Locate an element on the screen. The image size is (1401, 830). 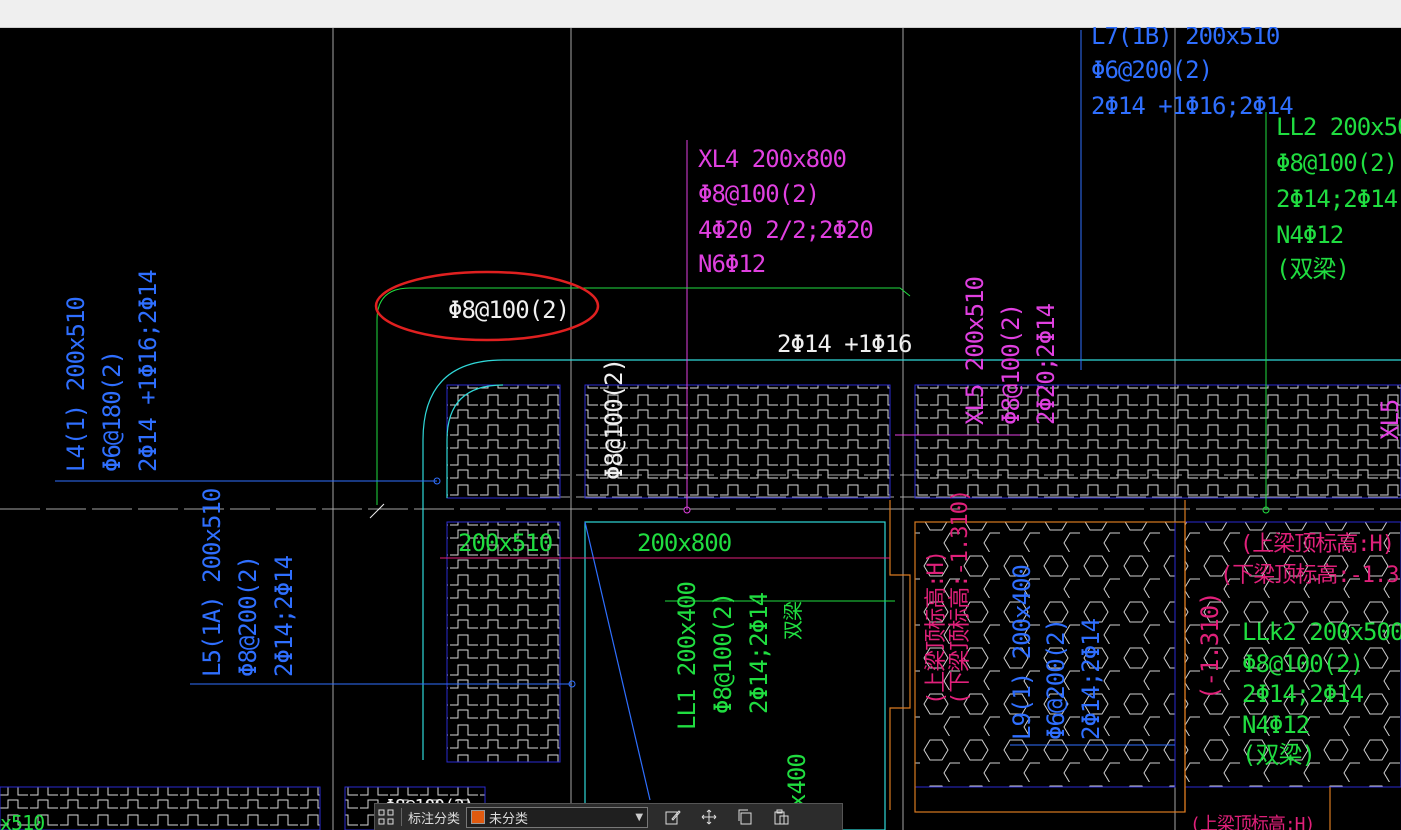
xl4-line2: Φ8@100(2) is located at coordinates (758, 194).